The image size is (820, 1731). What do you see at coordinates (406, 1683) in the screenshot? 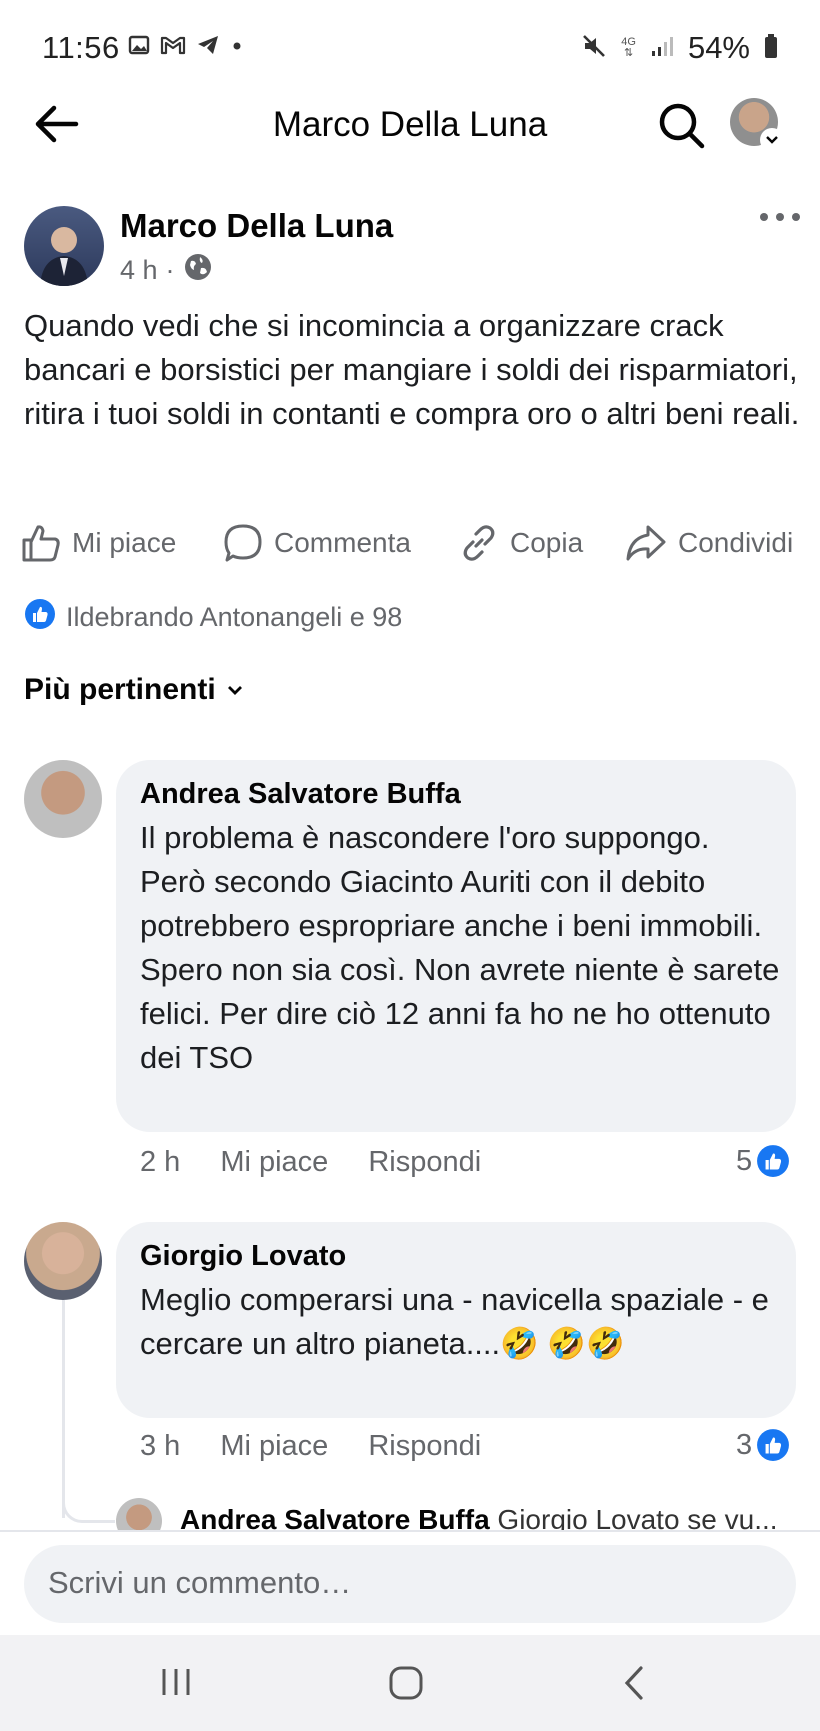
I see `home-icon` at bounding box center [406, 1683].